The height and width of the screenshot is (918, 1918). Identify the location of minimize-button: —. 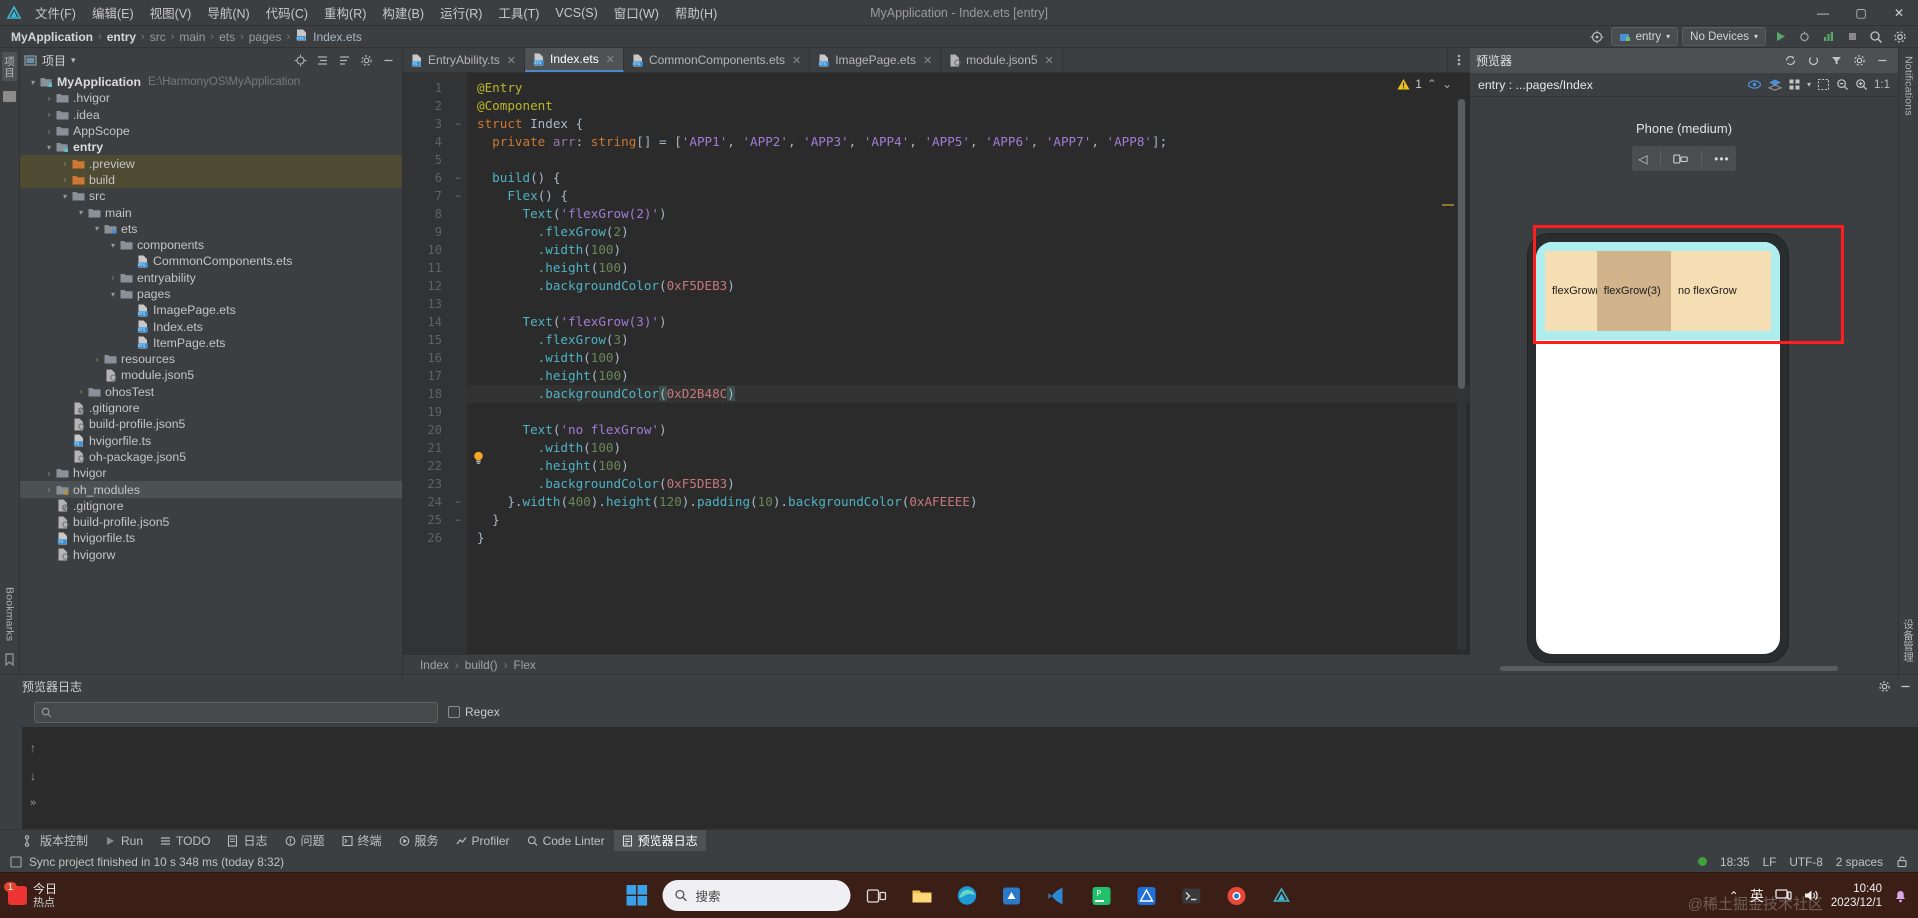
(1823, 13).